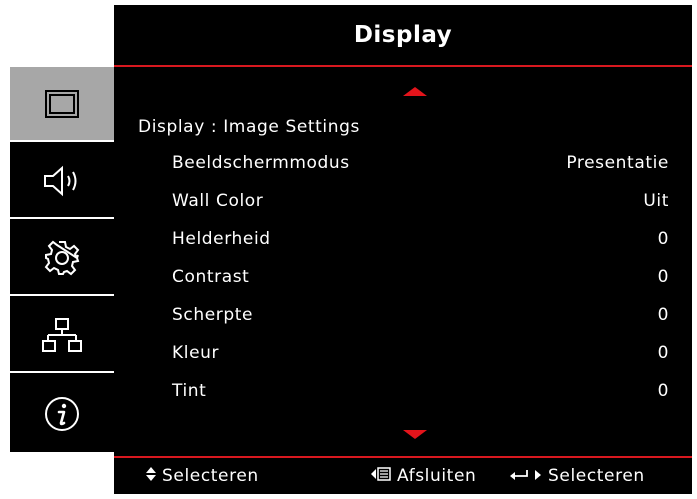 This screenshot has height=499, width=697. I want to click on sidebar-item-audio, so click(62, 181).